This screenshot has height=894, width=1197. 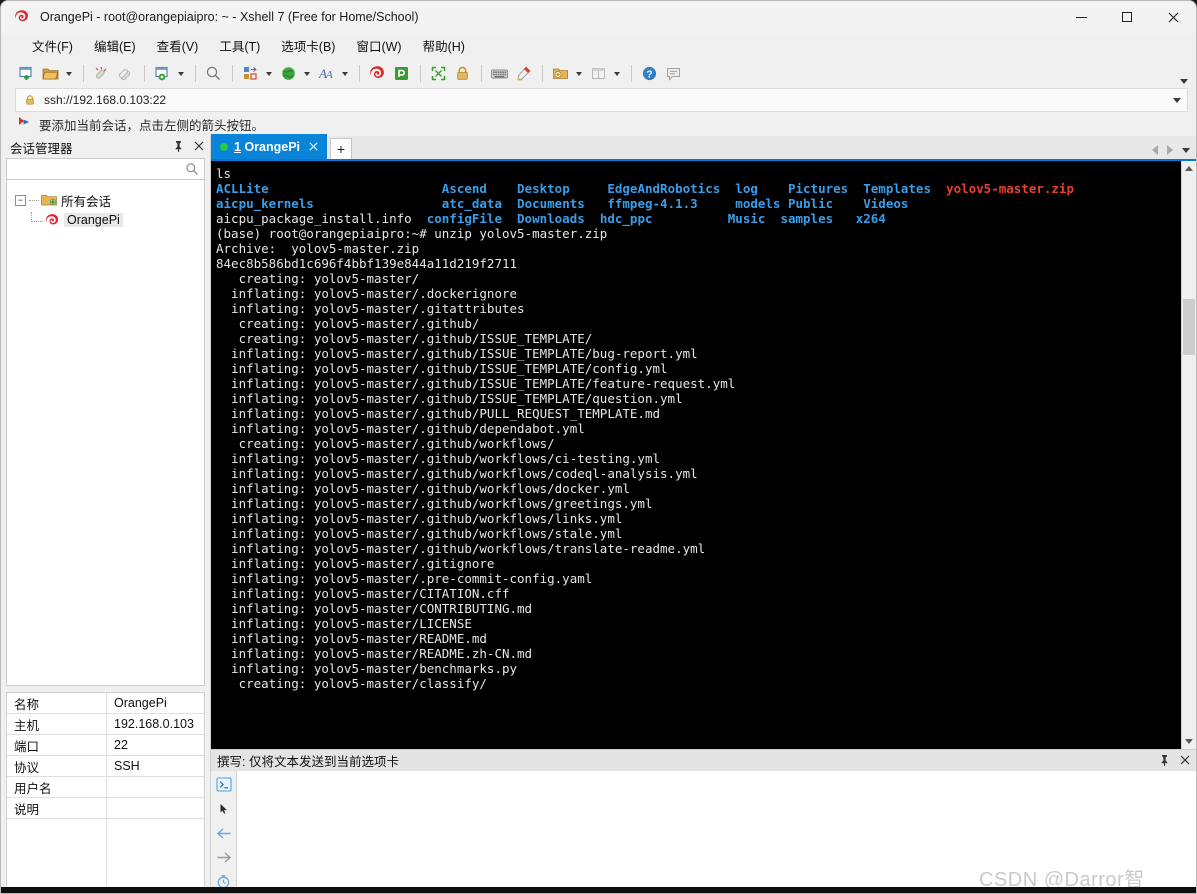 What do you see at coordinates (49, 200) in the screenshot?
I see `folder-icon` at bounding box center [49, 200].